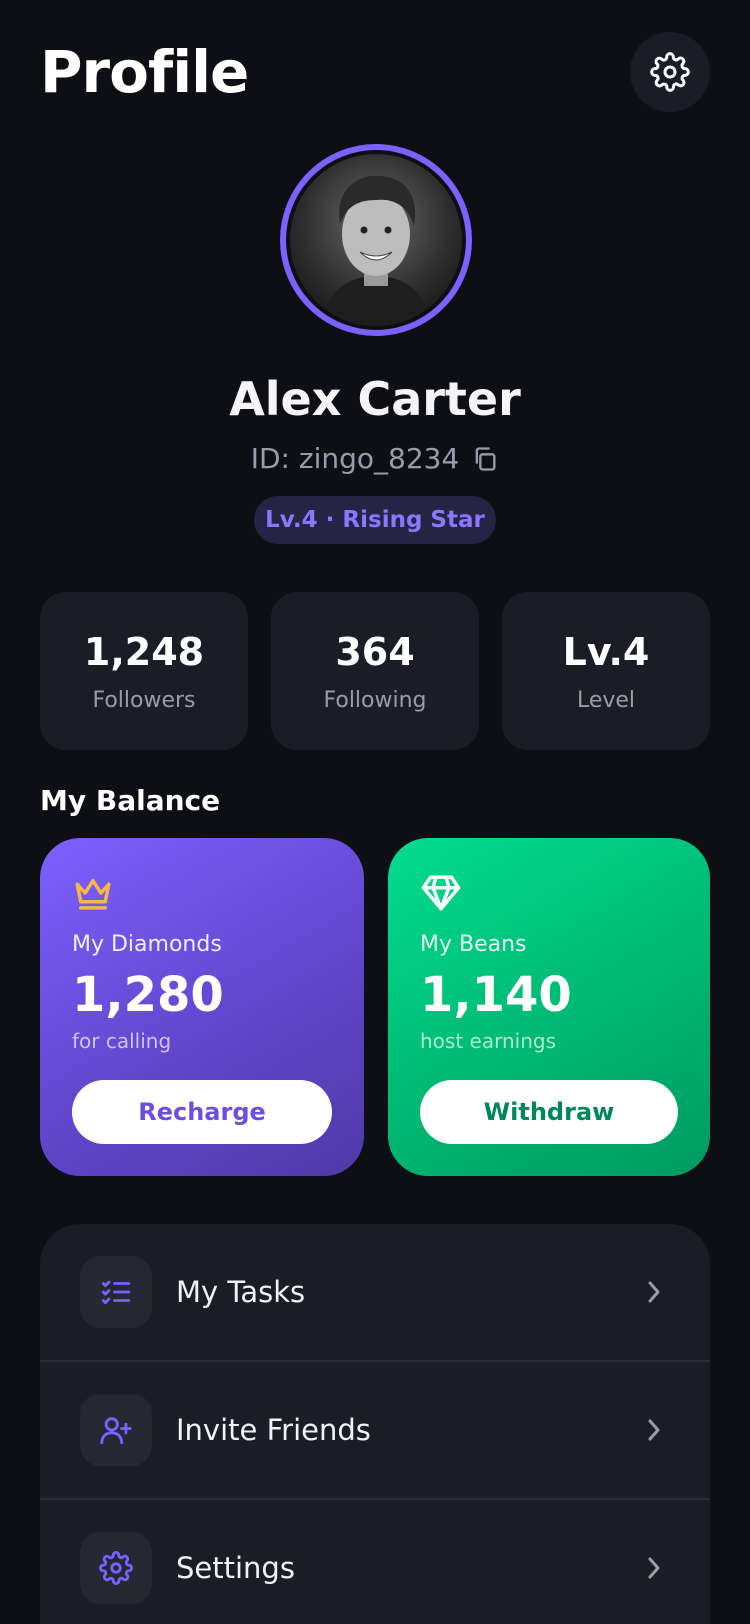 This screenshot has height=1624, width=750. I want to click on stat-label: Level, so click(606, 700).